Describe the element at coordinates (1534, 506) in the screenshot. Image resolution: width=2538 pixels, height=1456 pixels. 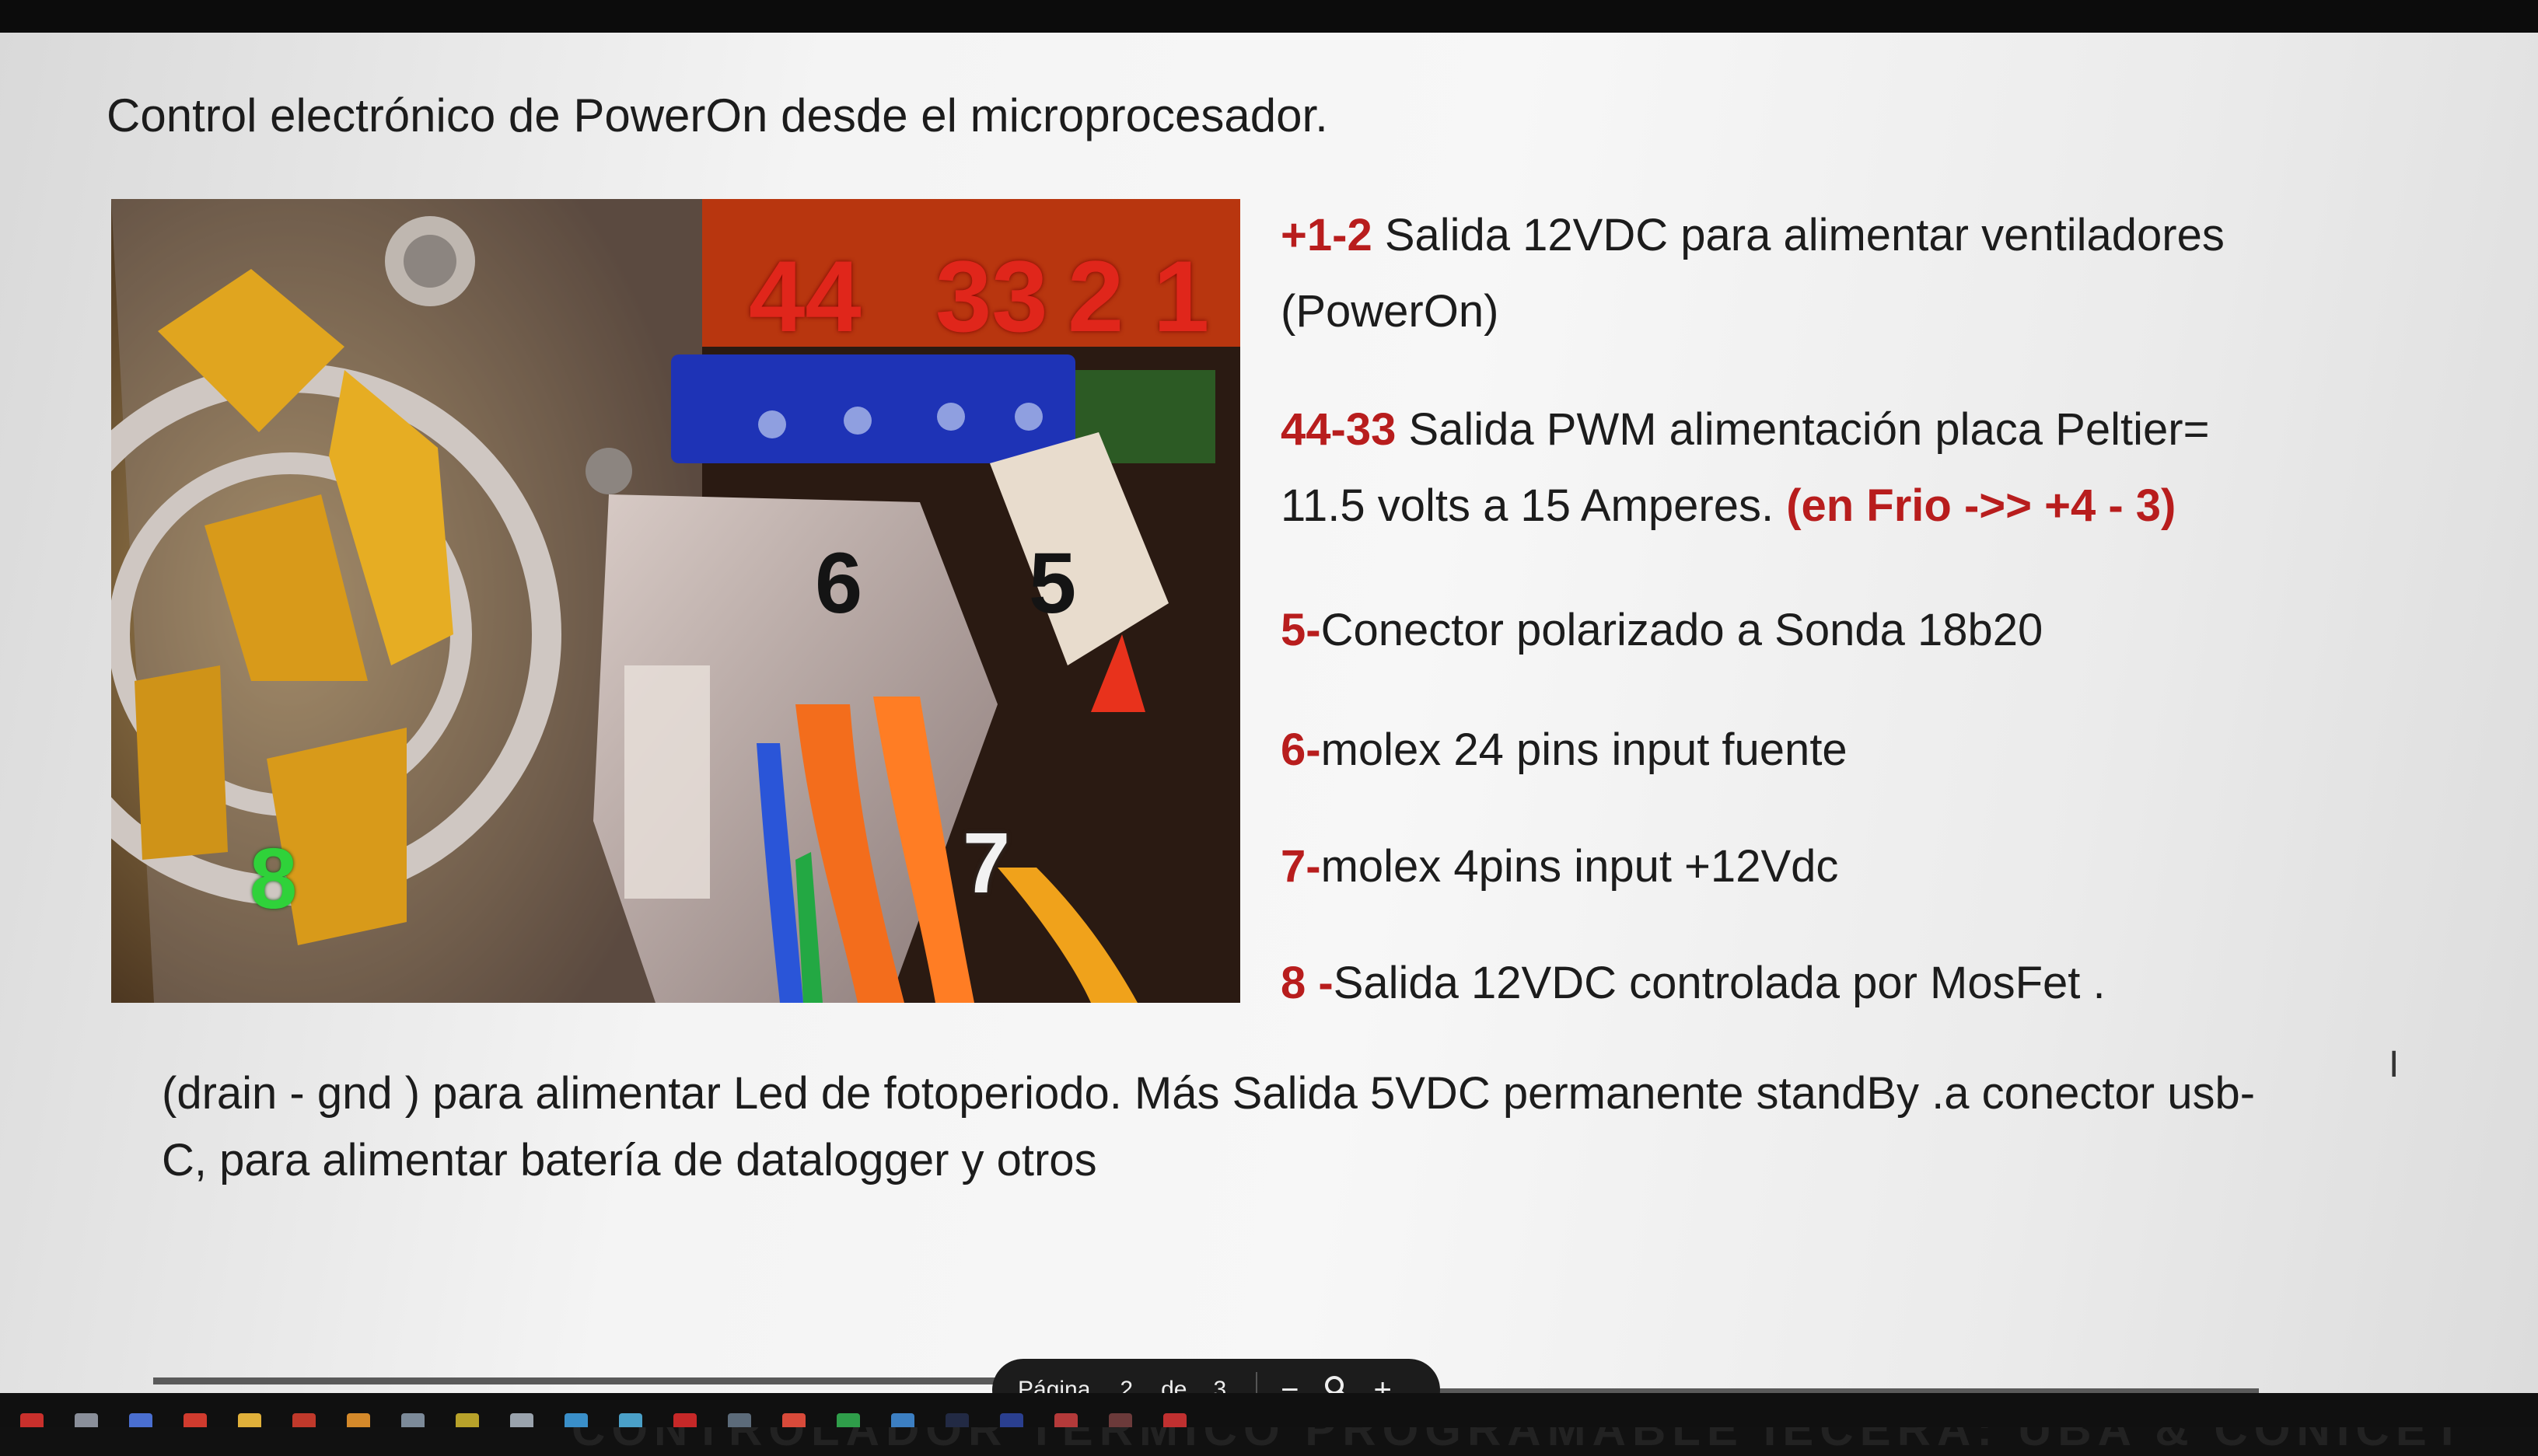
I see `legend-text-continued: 11.5 volts a 15 Amperes.` at that location.